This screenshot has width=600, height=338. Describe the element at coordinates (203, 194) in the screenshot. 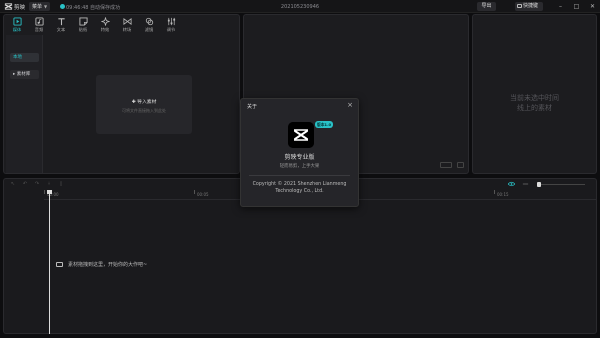

I see `tick-label: 00:05` at that location.